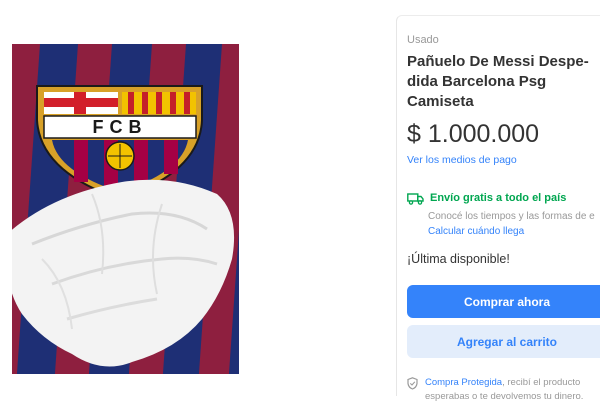  Describe the element at coordinates (423, 40) in the screenshot. I see `condition-label: Usado` at that location.